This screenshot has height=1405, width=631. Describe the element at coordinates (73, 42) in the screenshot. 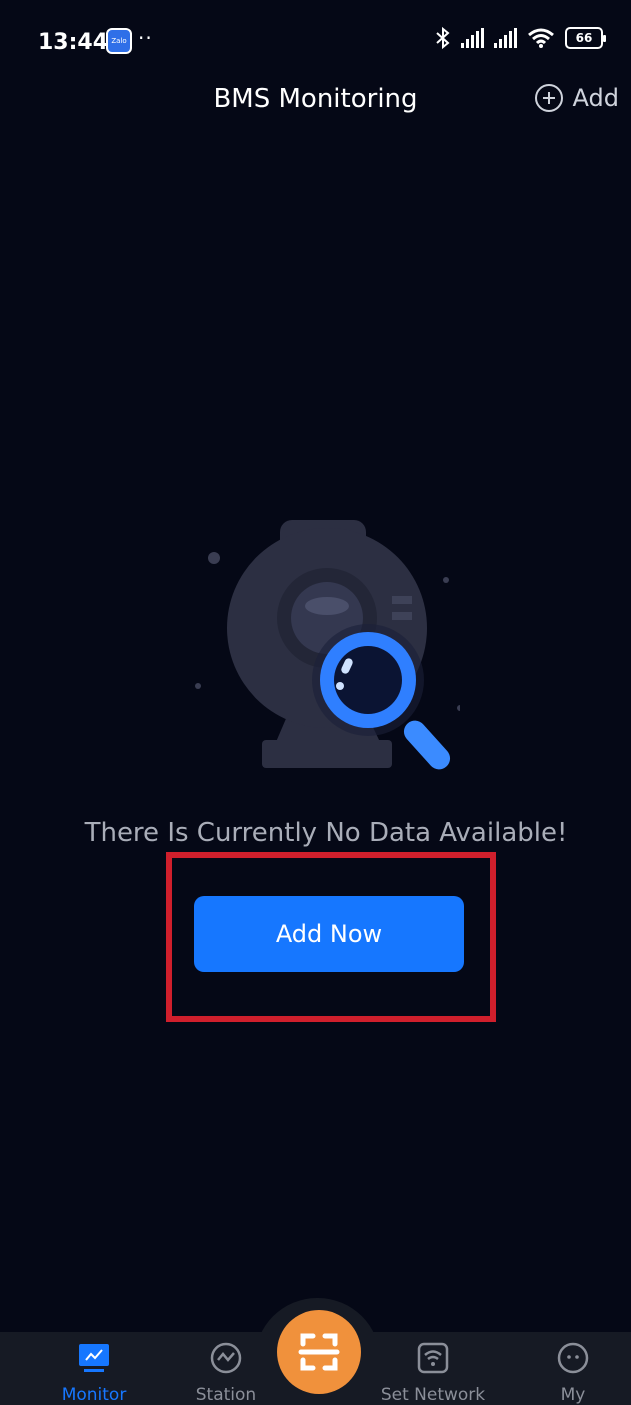

I see `status-time: 13:44` at that location.